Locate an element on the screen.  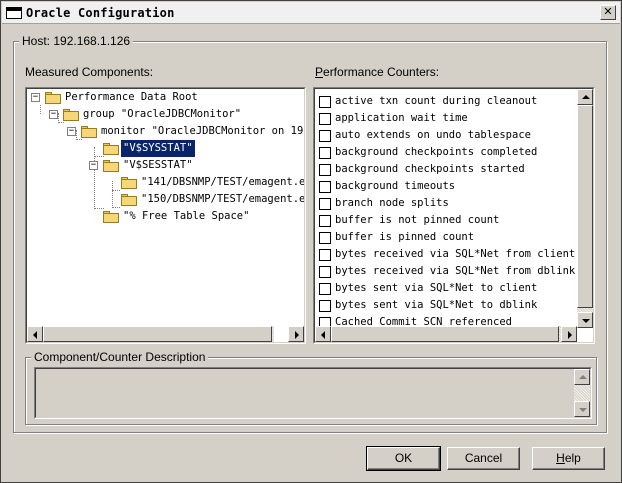
description-textarea is located at coordinates (313, 393).